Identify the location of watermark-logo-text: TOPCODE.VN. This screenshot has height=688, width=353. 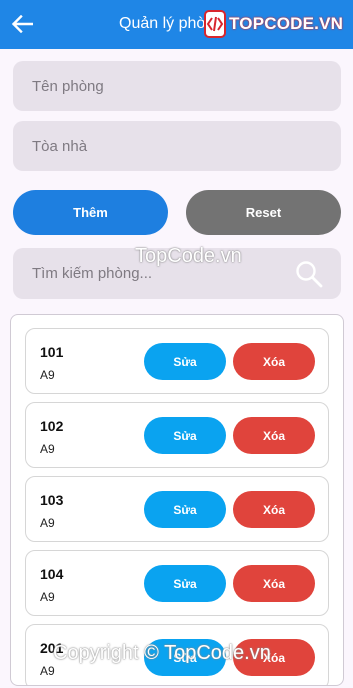
(286, 23).